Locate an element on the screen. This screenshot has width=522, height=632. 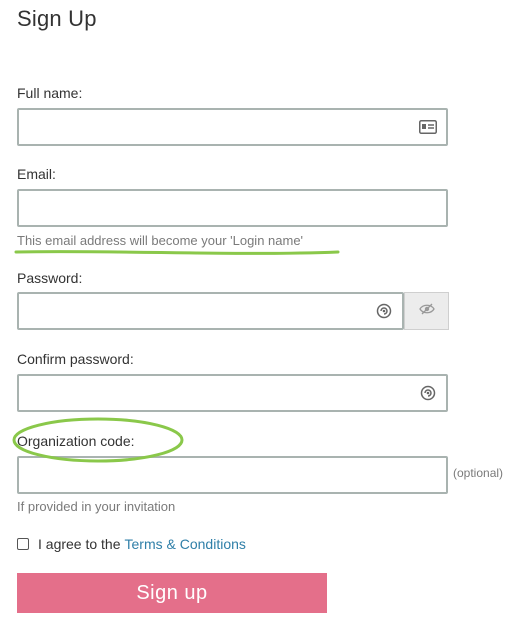
terms-link: Terms & Conditions is located at coordinates (185, 544).